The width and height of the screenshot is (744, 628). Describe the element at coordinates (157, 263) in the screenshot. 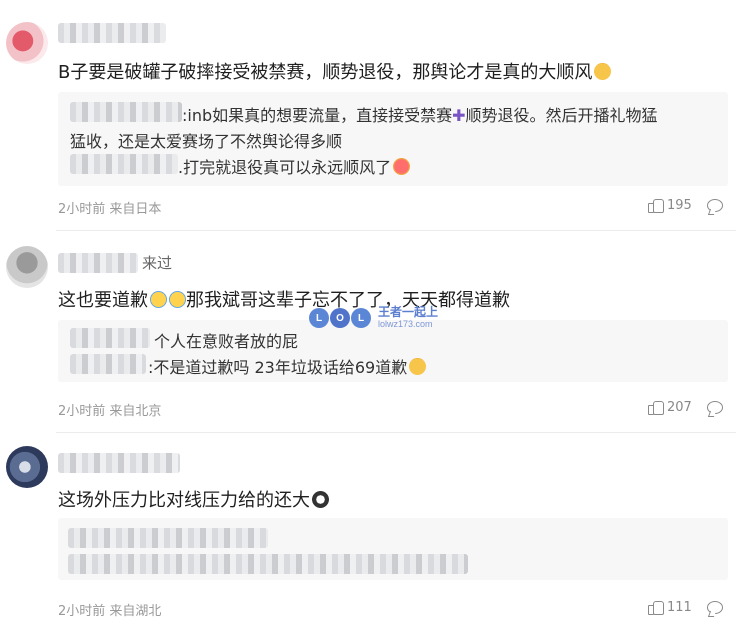

I see `username-text: 来过` at that location.